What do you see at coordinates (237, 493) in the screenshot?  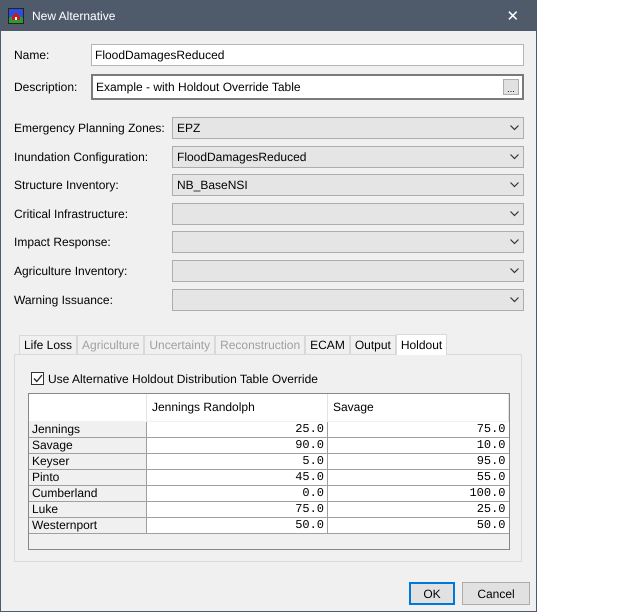 I see `table-cell: 0.0` at bounding box center [237, 493].